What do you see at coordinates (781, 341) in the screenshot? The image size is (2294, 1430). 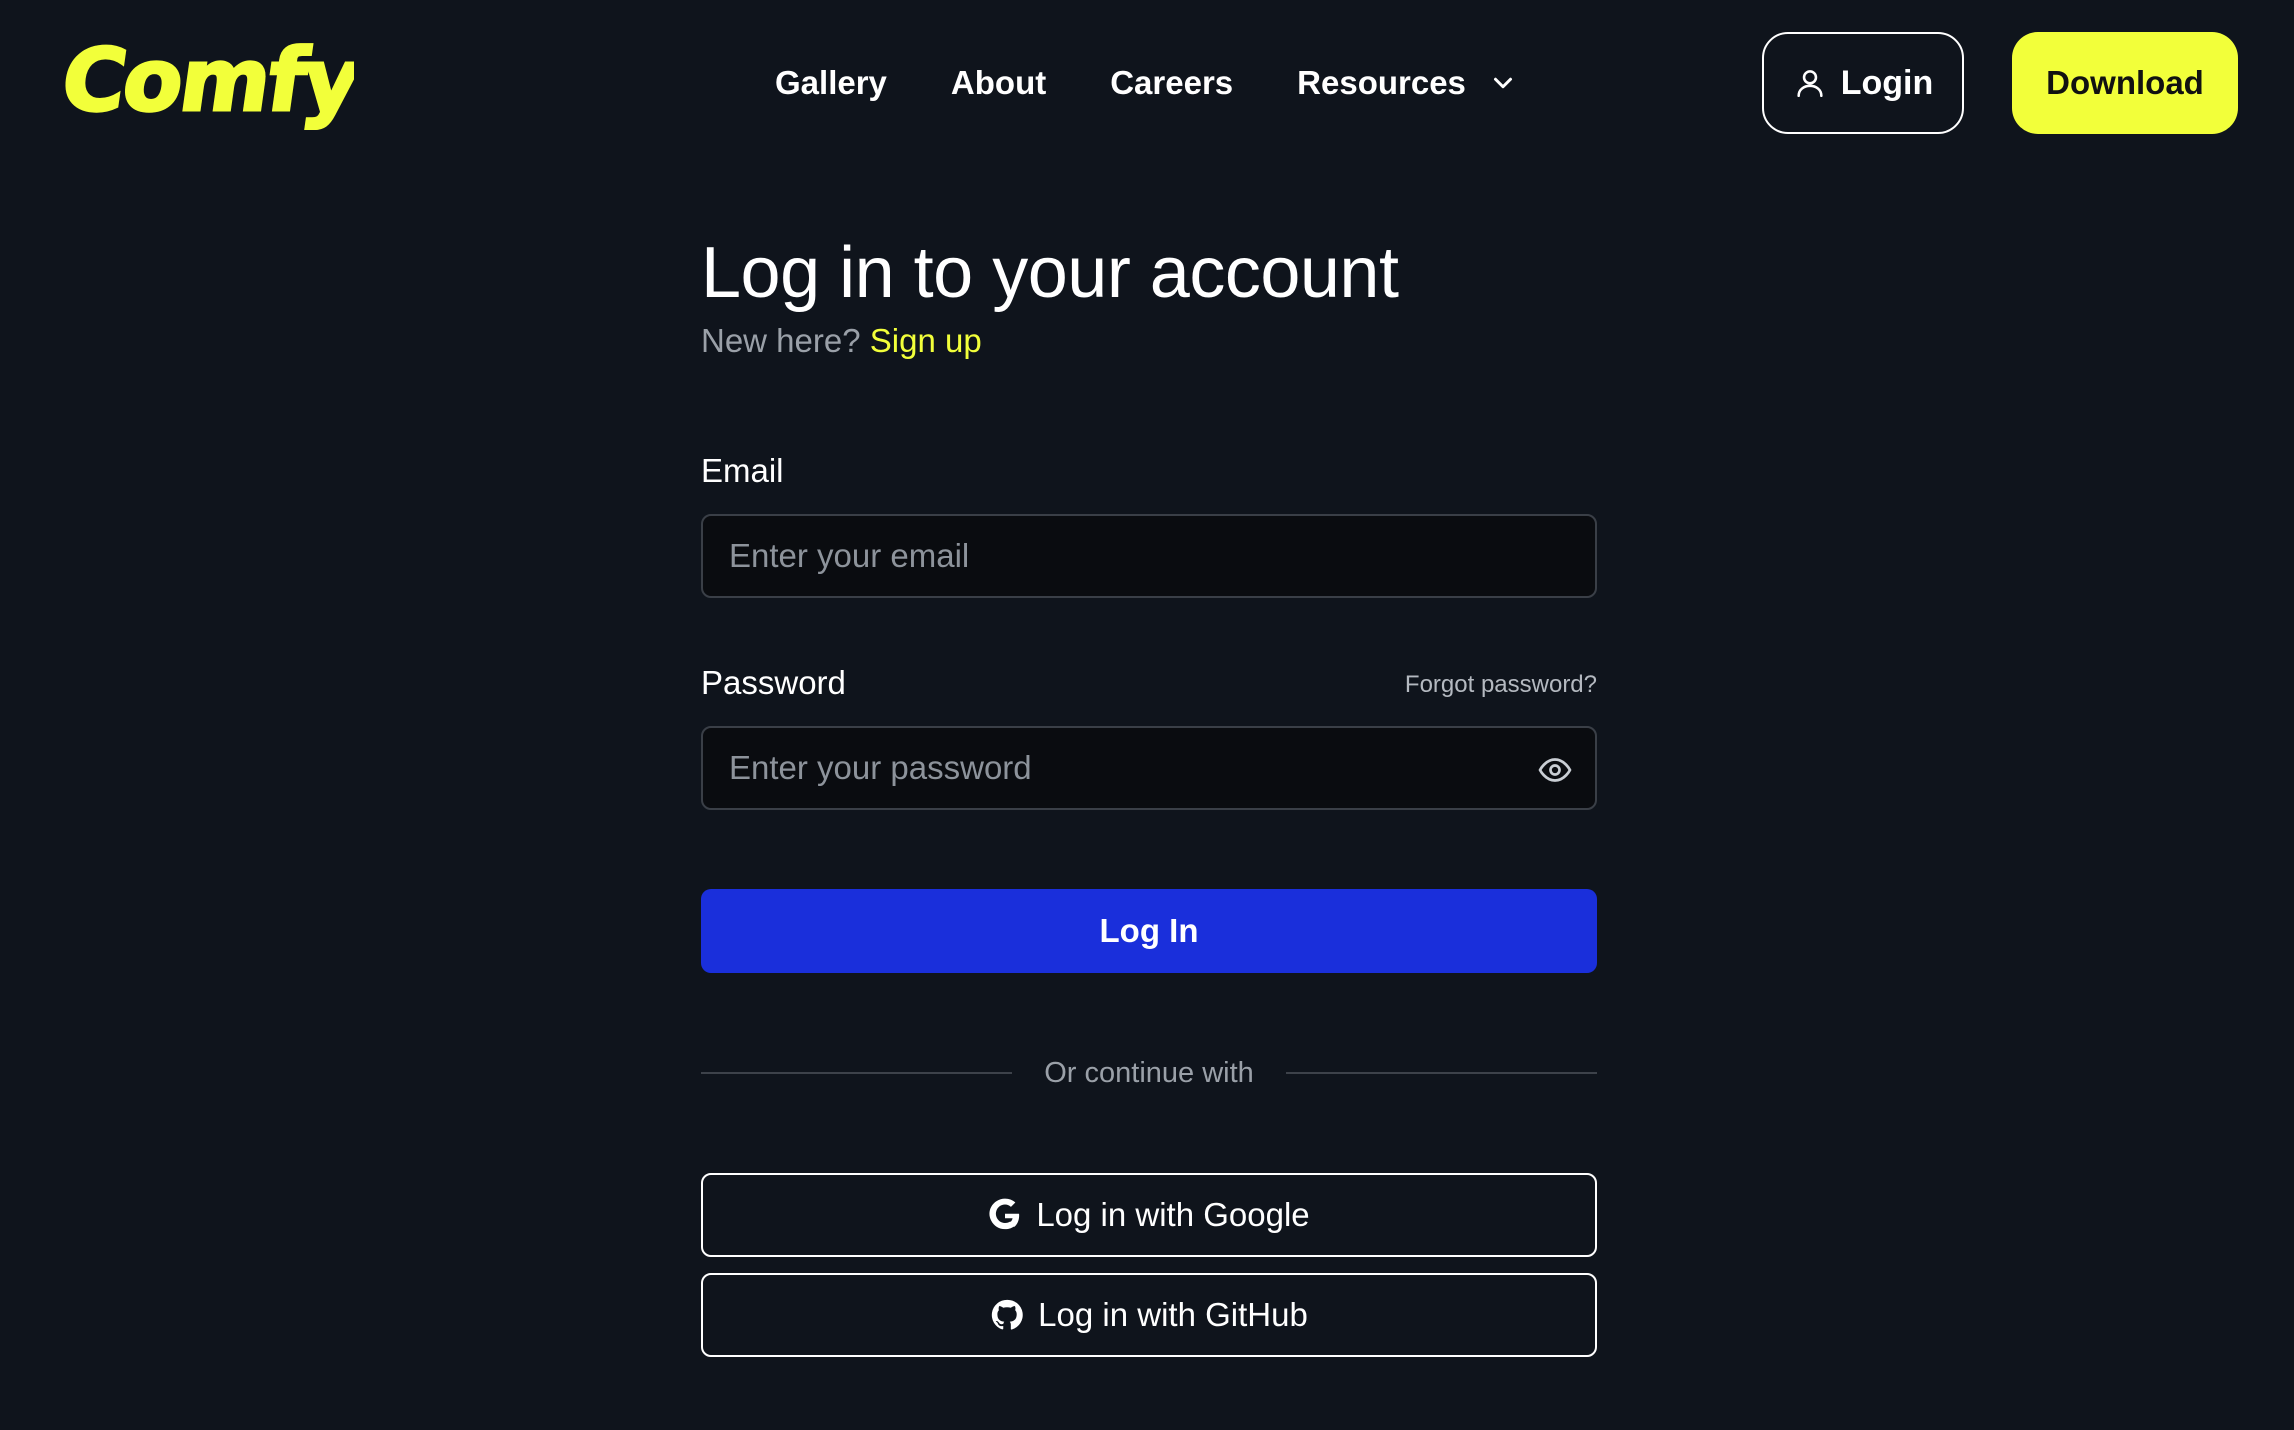 I see `signup-prompt-text: New here?` at bounding box center [781, 341].